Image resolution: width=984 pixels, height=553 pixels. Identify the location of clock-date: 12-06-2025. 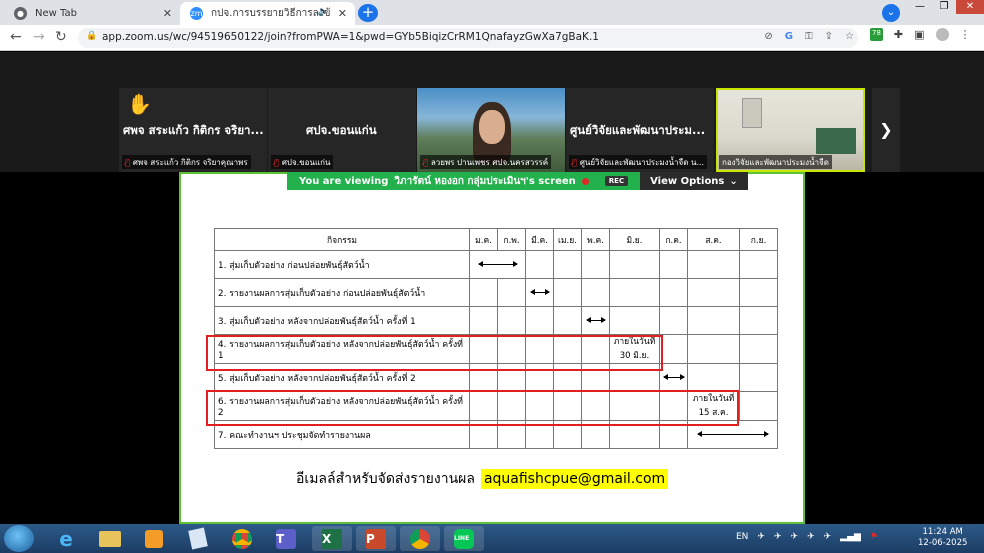
(943, 543).